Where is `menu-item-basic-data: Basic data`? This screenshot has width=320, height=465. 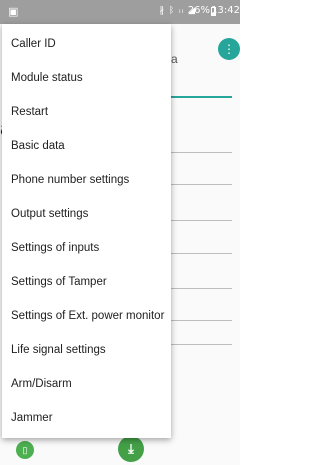 menu-item-basic-data: Basic data is located at coordinates (86, 146).